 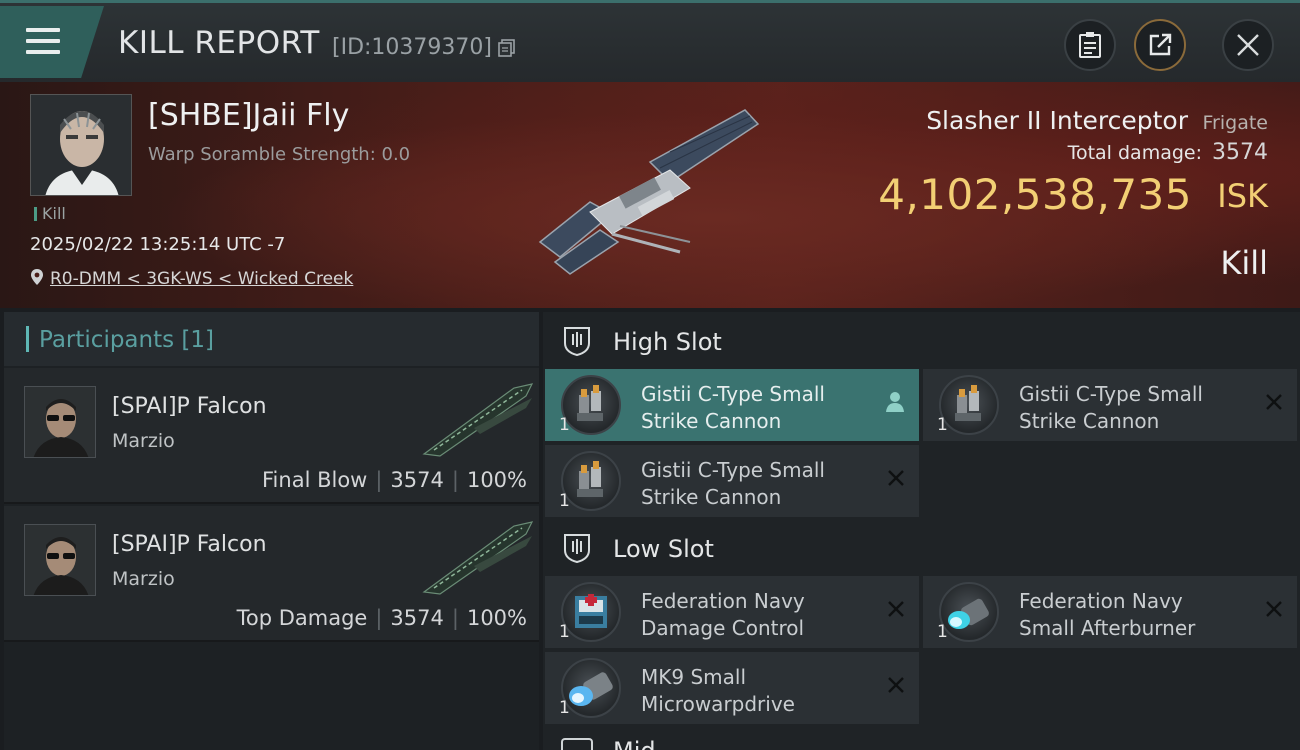 What do you see at coordinates (37, 277) in the screenshot?
I see `location-pin-icon` at bounding box center [37, 277].